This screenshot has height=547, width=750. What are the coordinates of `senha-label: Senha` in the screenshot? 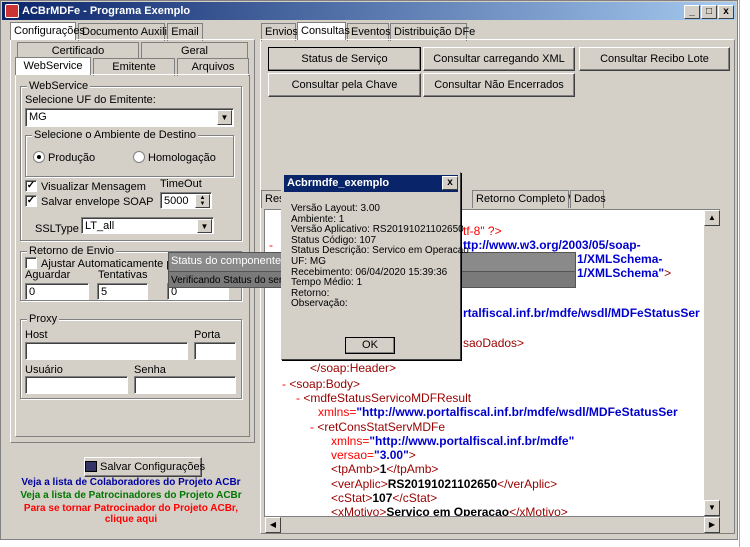 It's located at (150, 370).